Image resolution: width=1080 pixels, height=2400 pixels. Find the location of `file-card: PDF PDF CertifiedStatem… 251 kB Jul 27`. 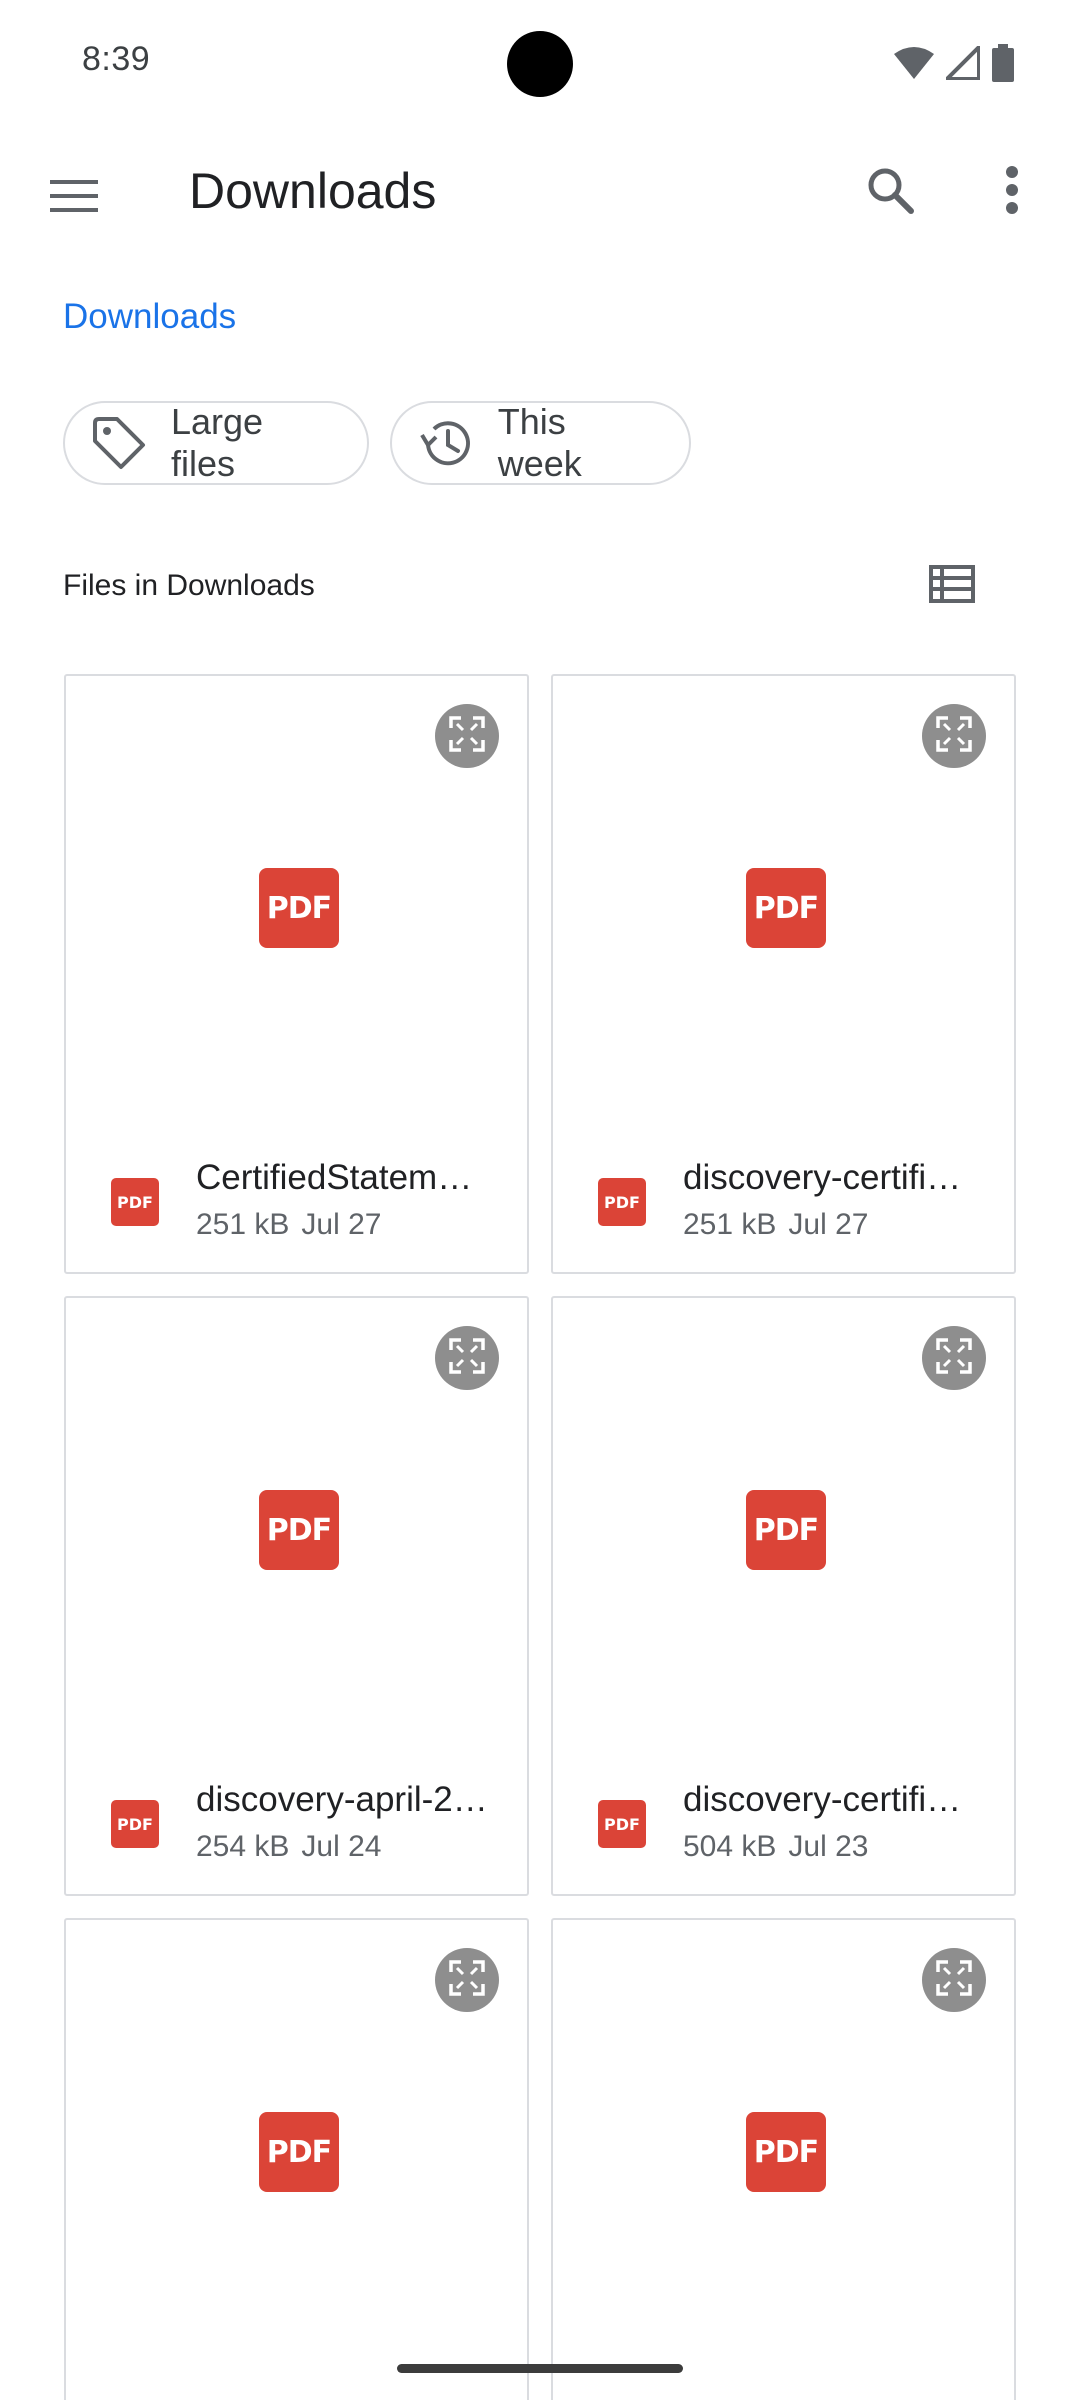

file-card: PDF PDF CertifiedStatem… 251 kB Jul 27 is located at coordinates (296, 974).